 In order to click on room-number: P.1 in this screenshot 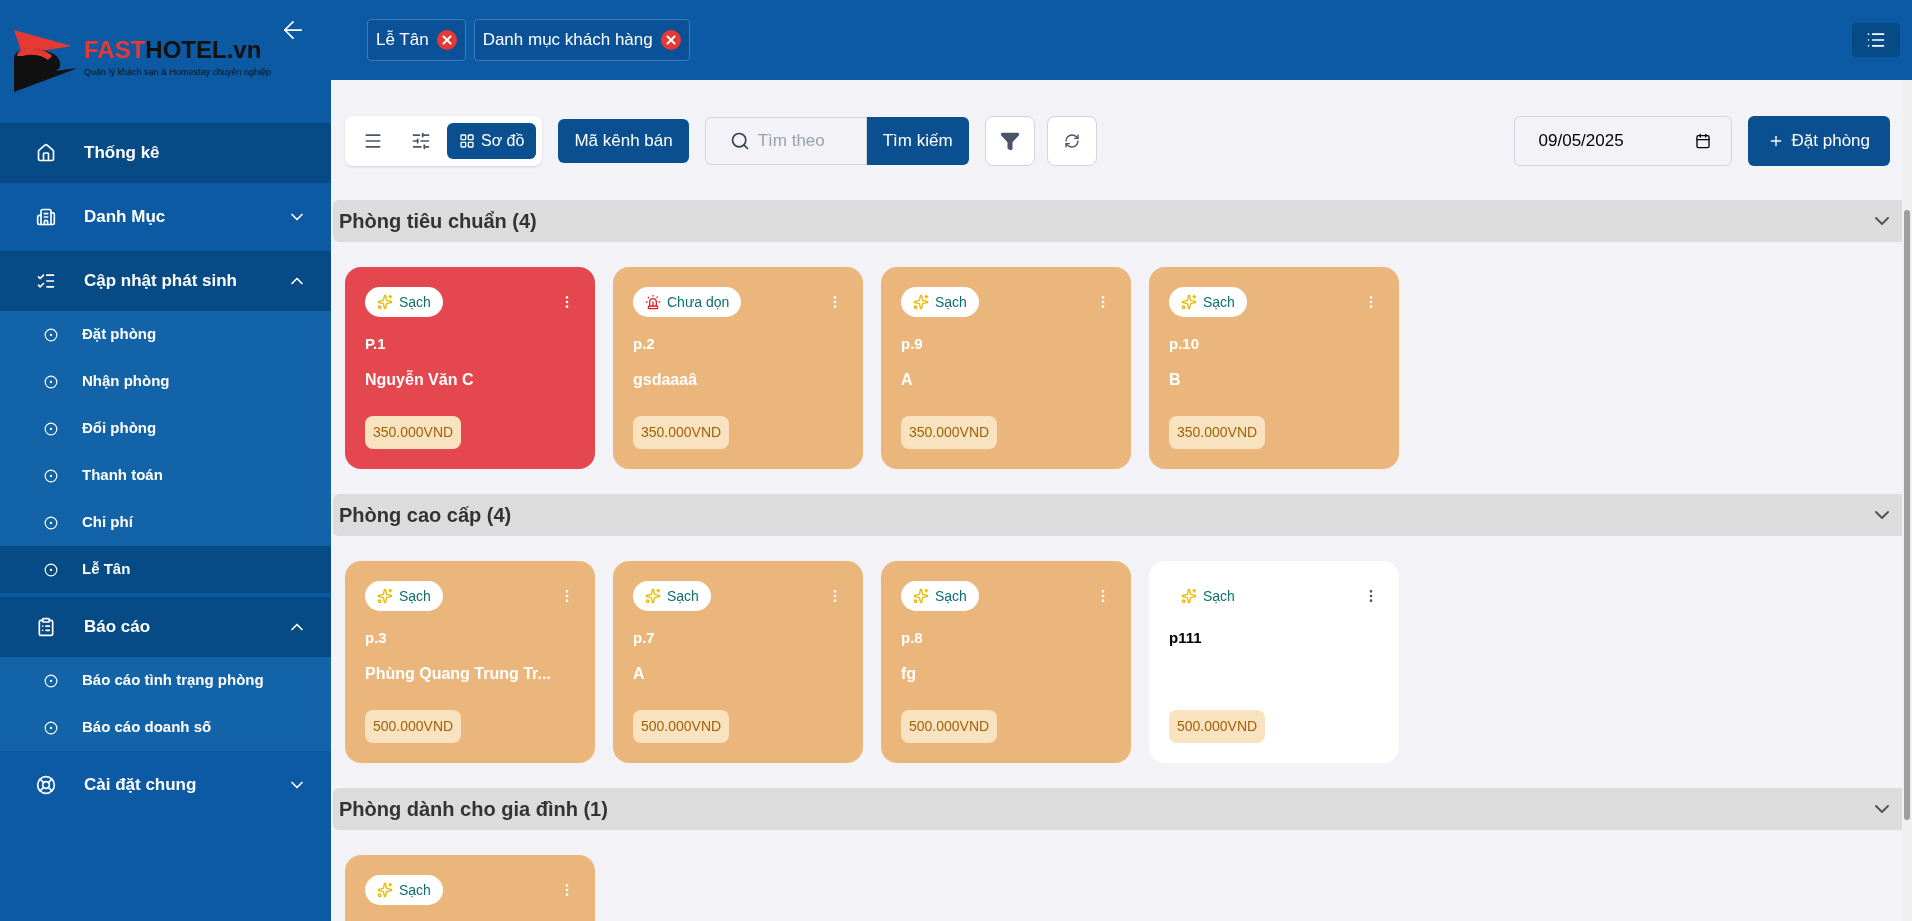, I will do `click(376, 344)`.